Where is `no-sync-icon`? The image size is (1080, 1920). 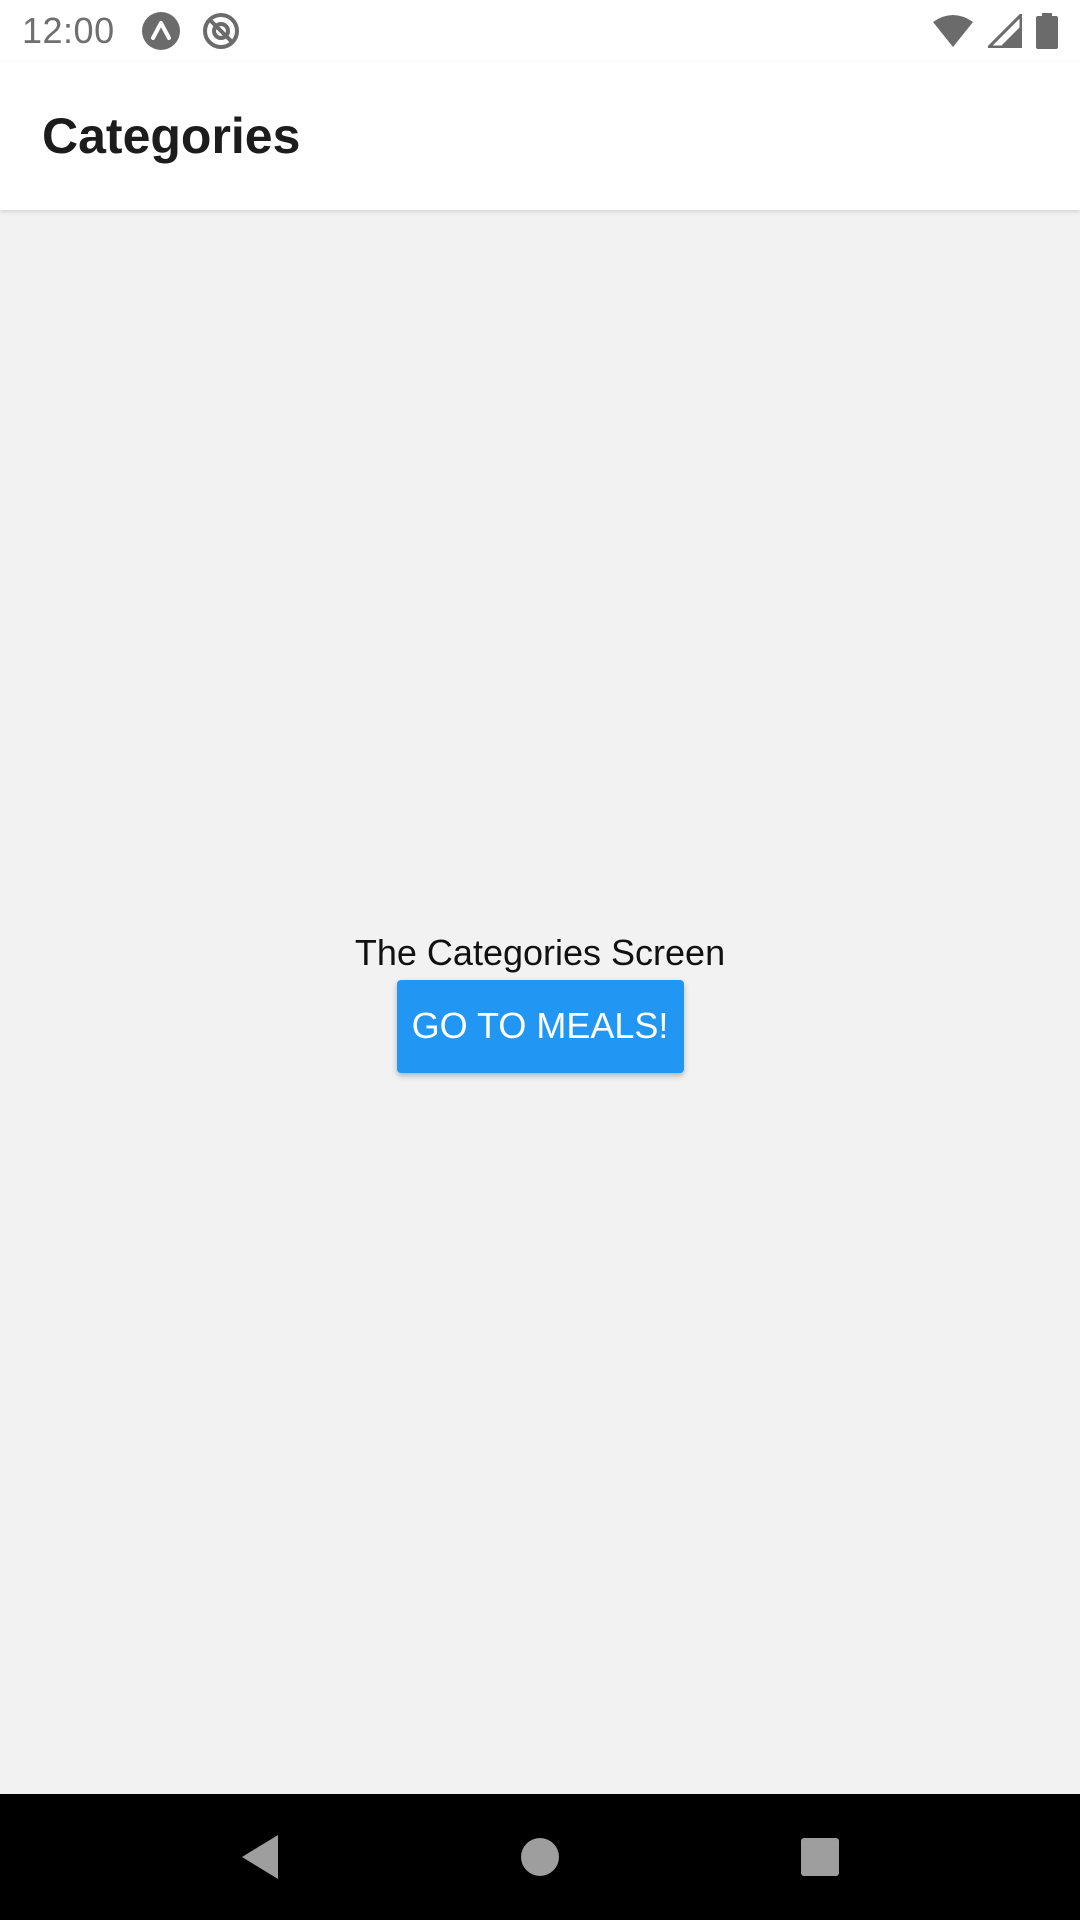
no-sync-icon is located at coordinates (221, 31).